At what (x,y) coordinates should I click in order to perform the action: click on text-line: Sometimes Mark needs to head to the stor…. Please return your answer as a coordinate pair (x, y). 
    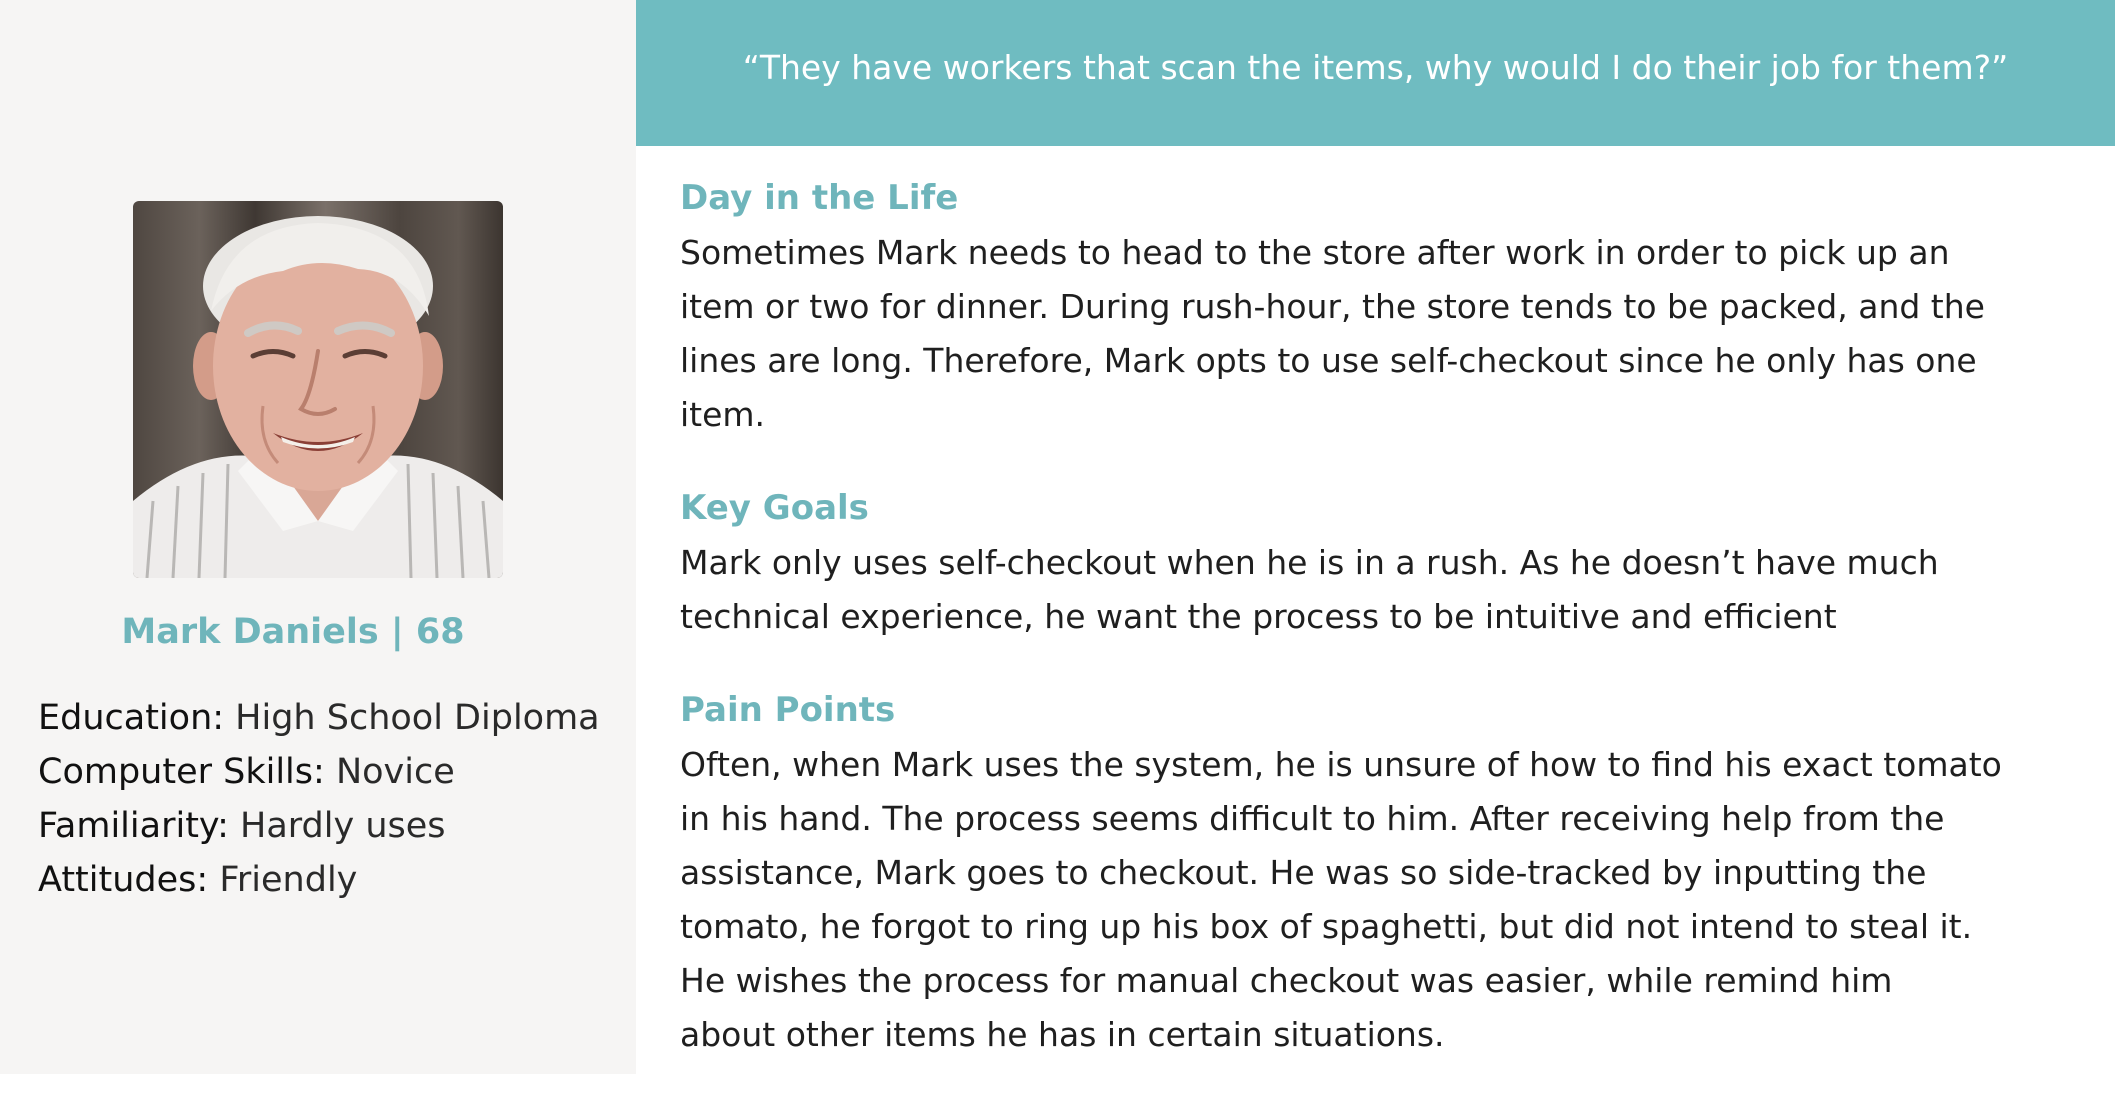
    Looking at the image, I should click on (1315, 252).